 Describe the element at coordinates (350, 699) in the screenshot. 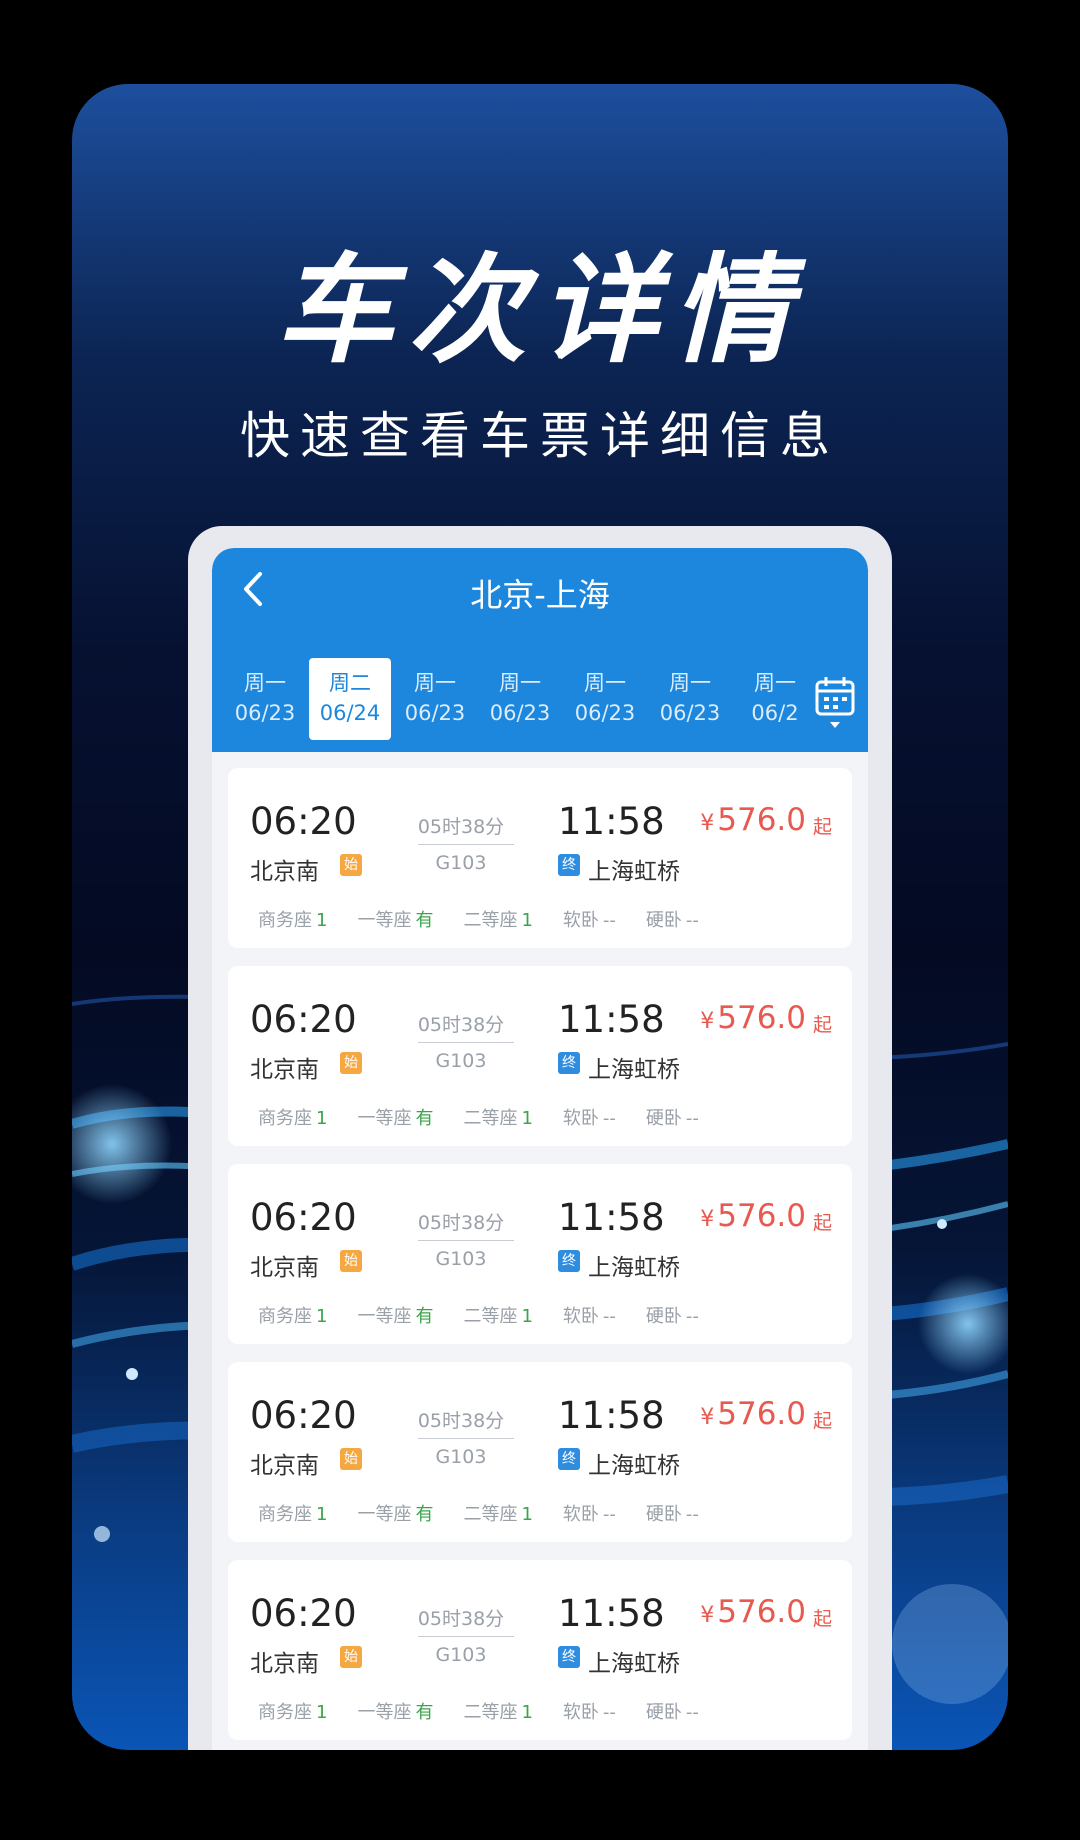

I see `date-tab: 周二 06/24` at that location.